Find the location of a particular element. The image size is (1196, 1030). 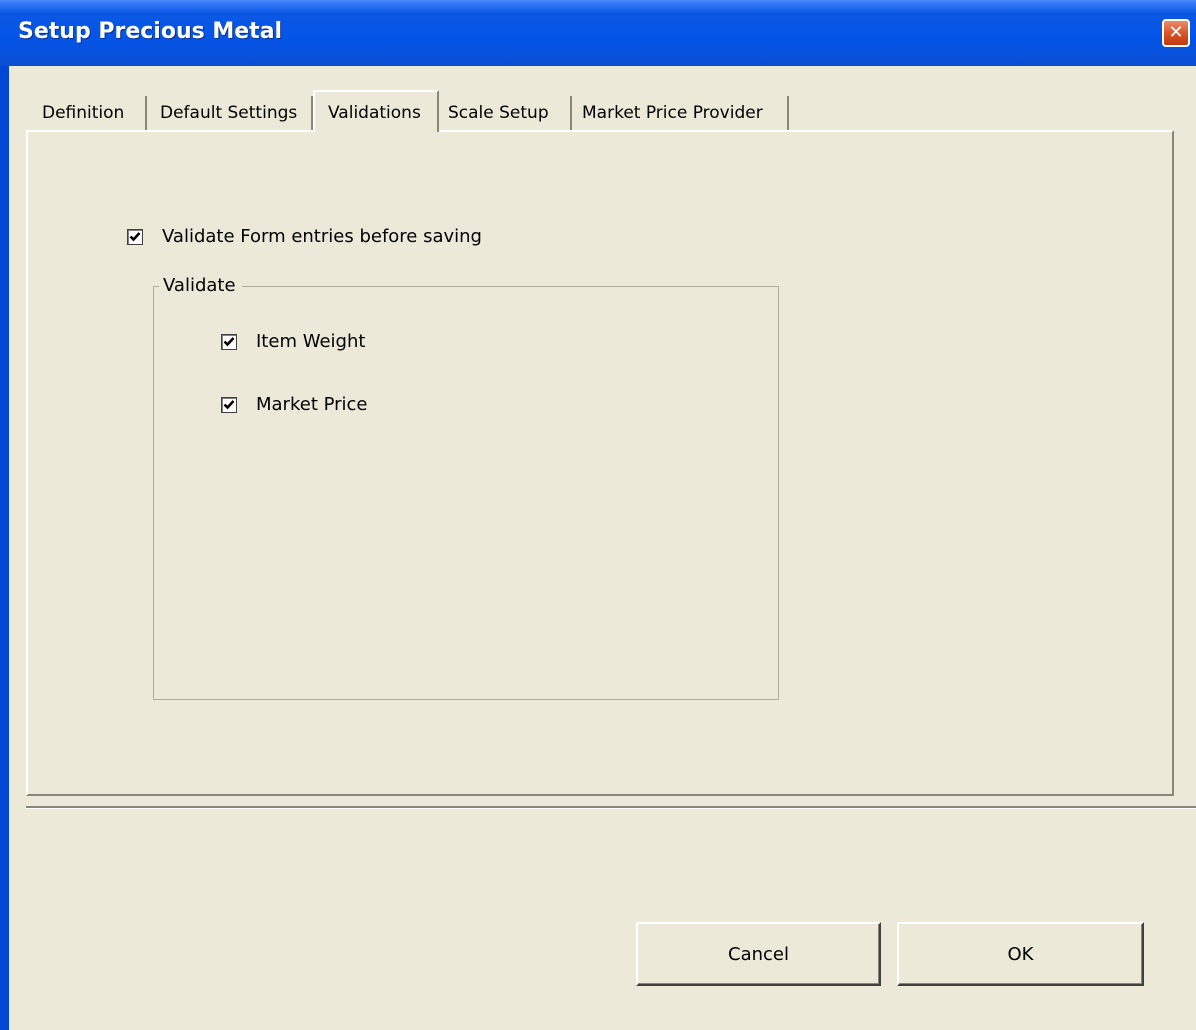

tab-validations: Validations is located at coordinates (376, 111).